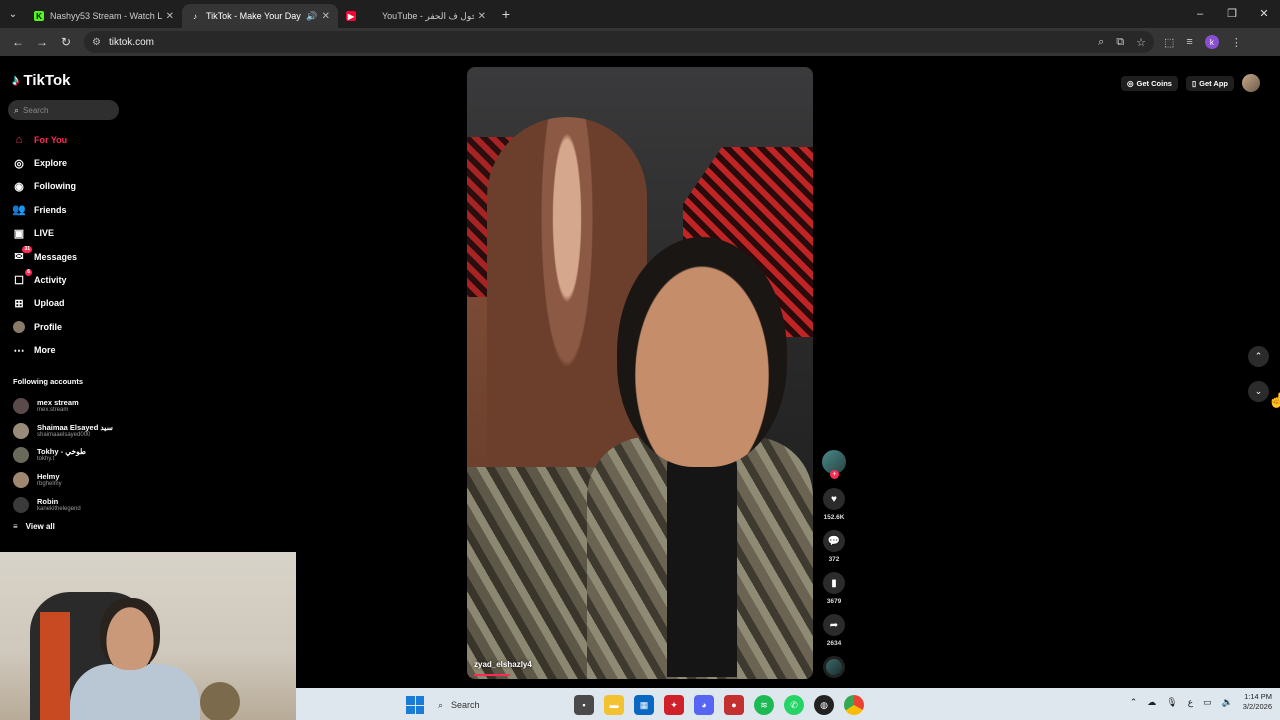  I want to click on creator-avatar: +, so click(834, 464).